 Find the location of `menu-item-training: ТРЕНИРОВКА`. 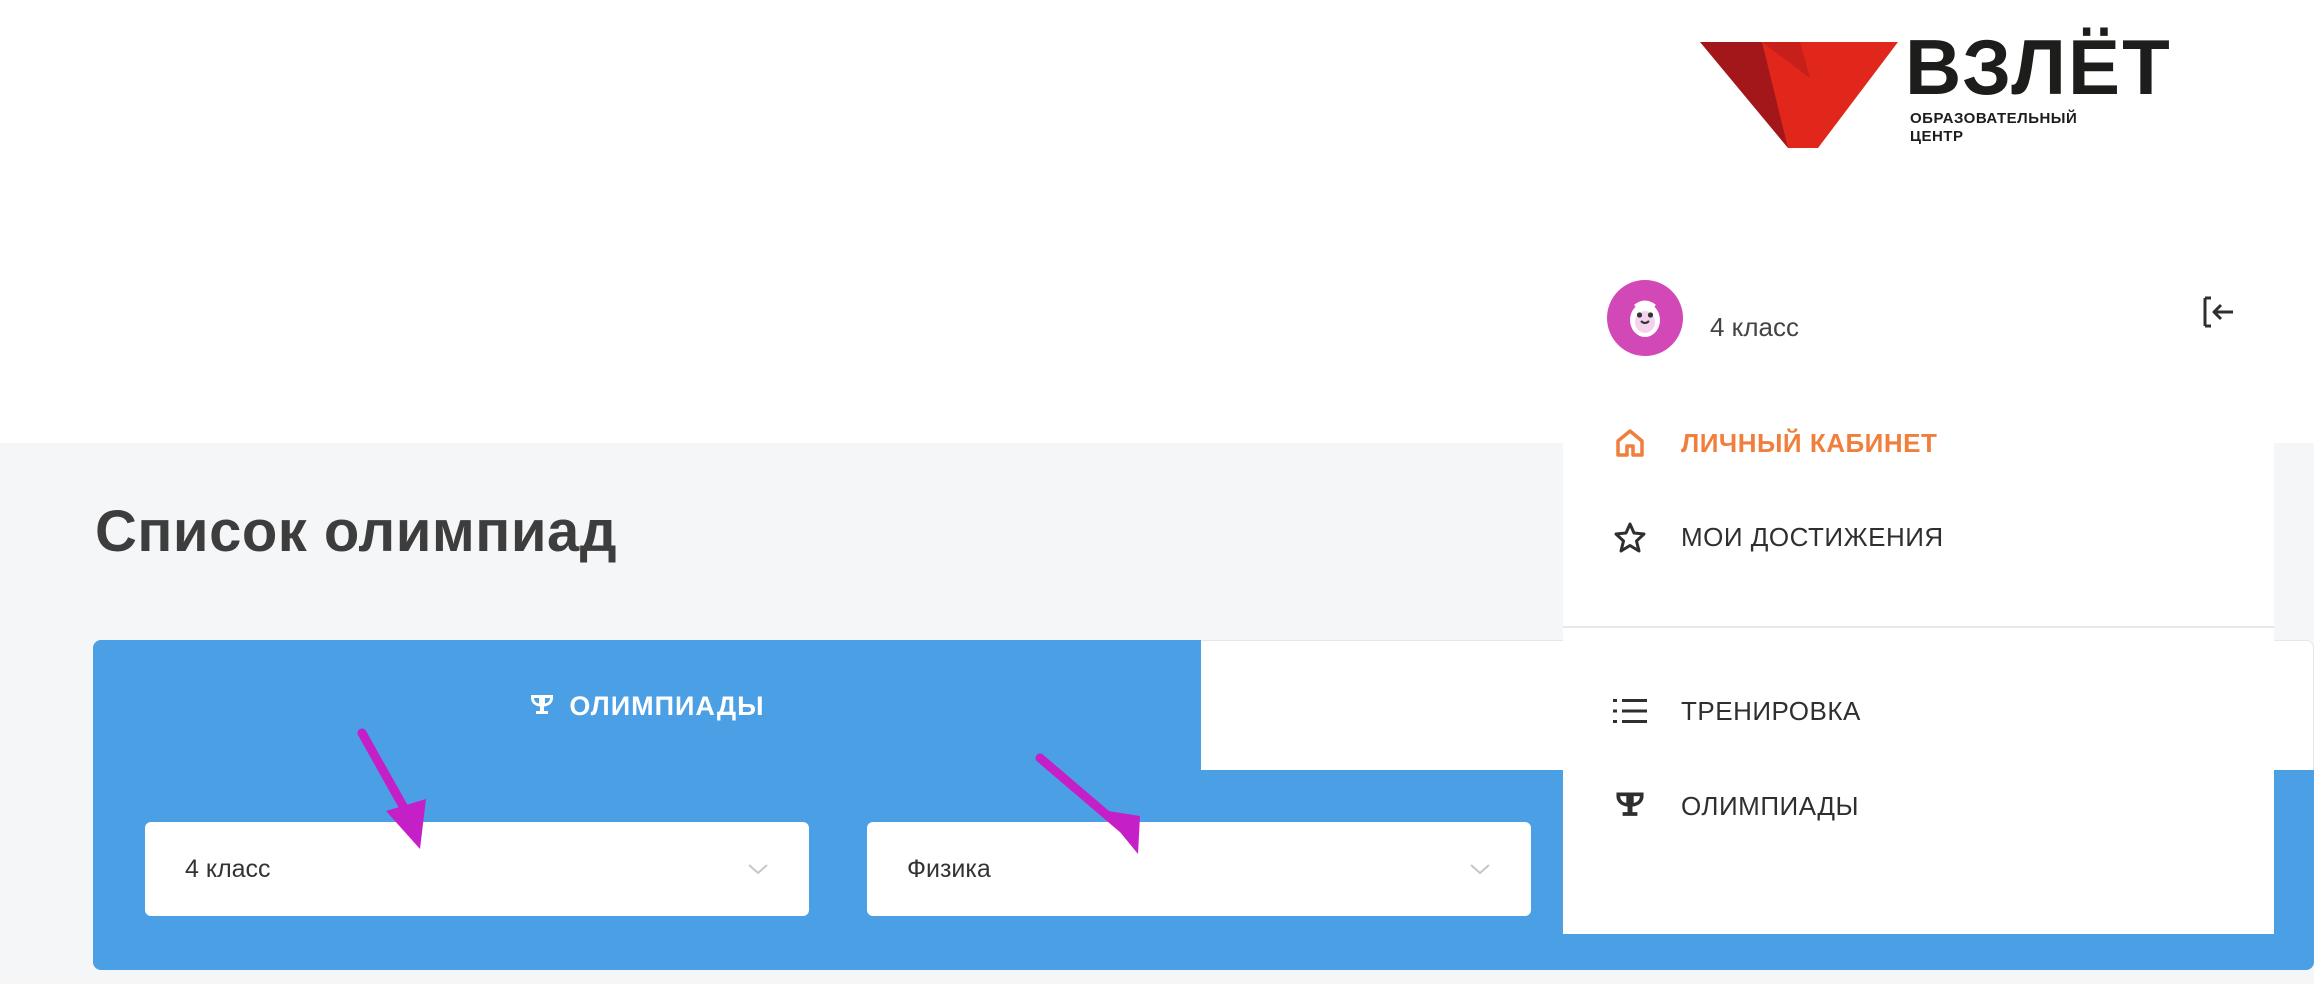

menu-item-training: ТРЕНИРОВКА is located at coordinates (1913, 711).